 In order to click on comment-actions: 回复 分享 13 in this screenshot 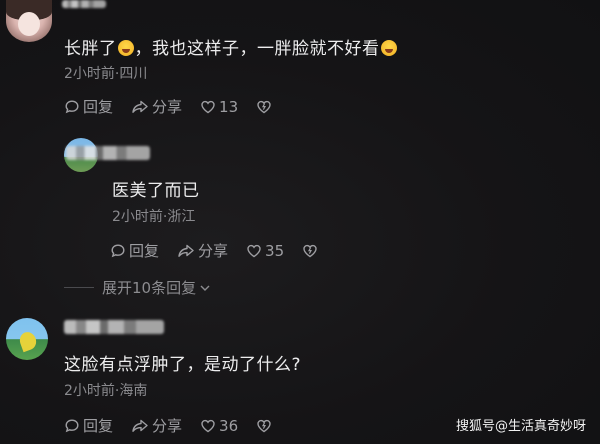, I will do `click(177, 106)`.